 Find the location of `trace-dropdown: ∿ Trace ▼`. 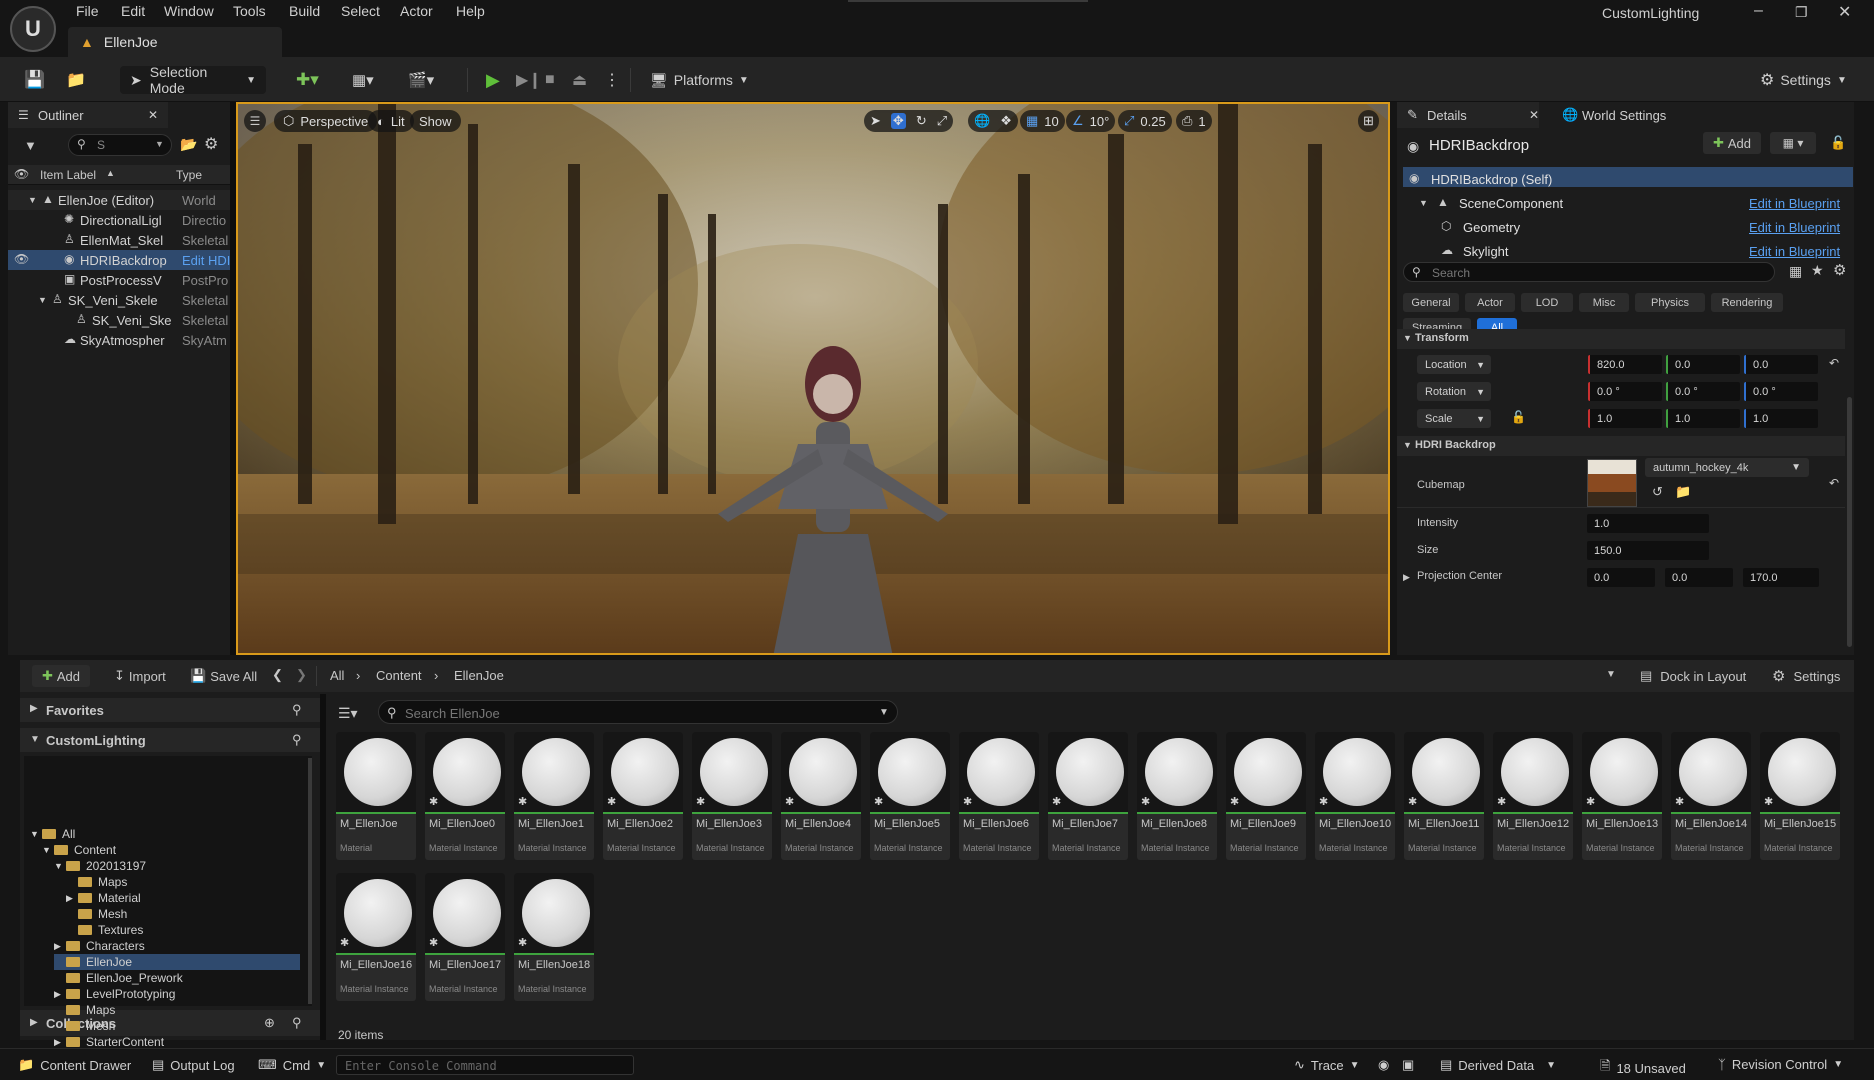

trace-dropdown: ∿ Trace ▼ is located at coordinates (1327, 1065).